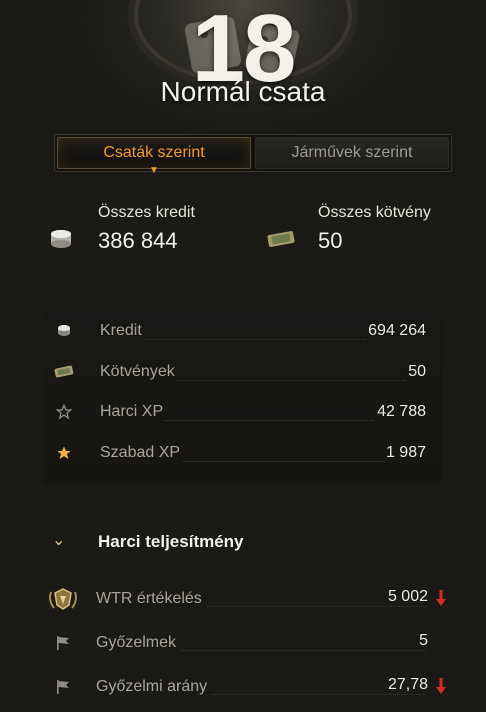 The width and height of the screenshot is (486, 712). What do you see at coordinates (154, 687) in the screenshot?
I see `performance-label: Győzelmi arány` at bounding box center [154, 687].